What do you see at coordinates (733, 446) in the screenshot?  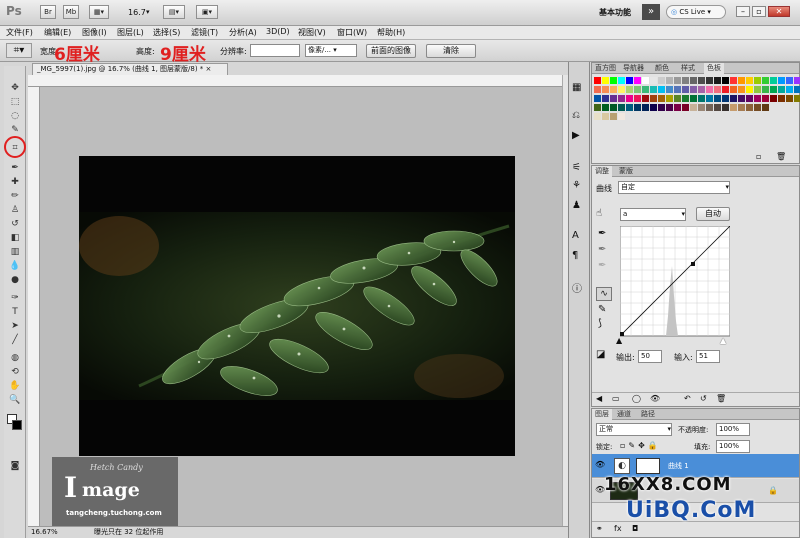 I see `fill-input: 100%` at bounding box center [733, 446].